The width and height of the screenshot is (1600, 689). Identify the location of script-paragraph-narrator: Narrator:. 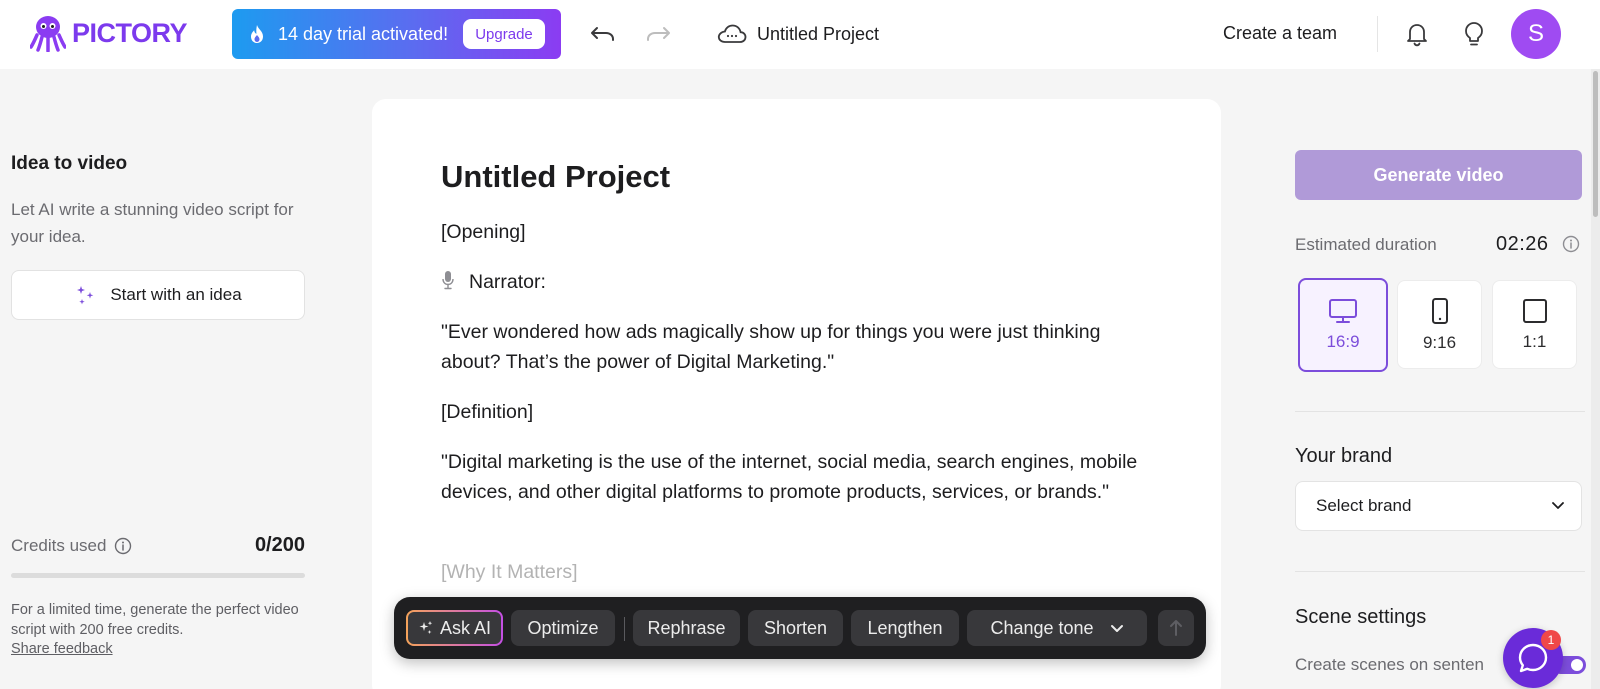
(791, 282).